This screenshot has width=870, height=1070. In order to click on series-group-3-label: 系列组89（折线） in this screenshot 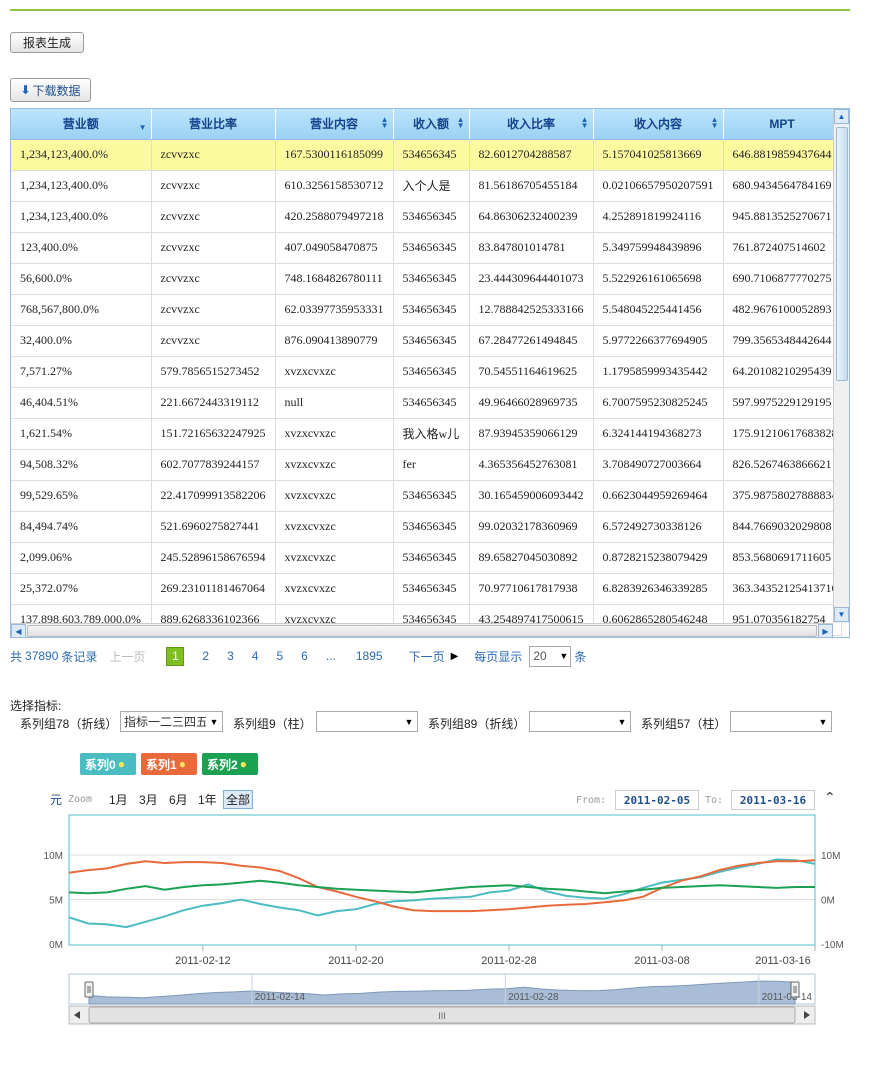, I will do `click(477, 724)`.